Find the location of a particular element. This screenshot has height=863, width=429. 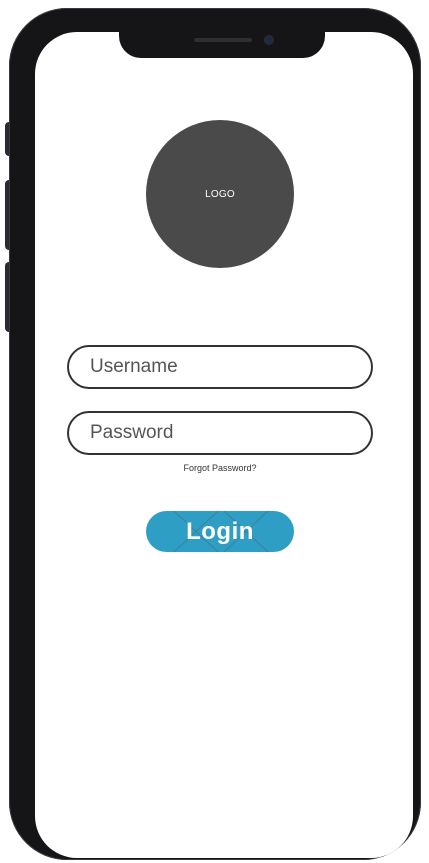

front-camera-icon is located at coordinates (269, 40).